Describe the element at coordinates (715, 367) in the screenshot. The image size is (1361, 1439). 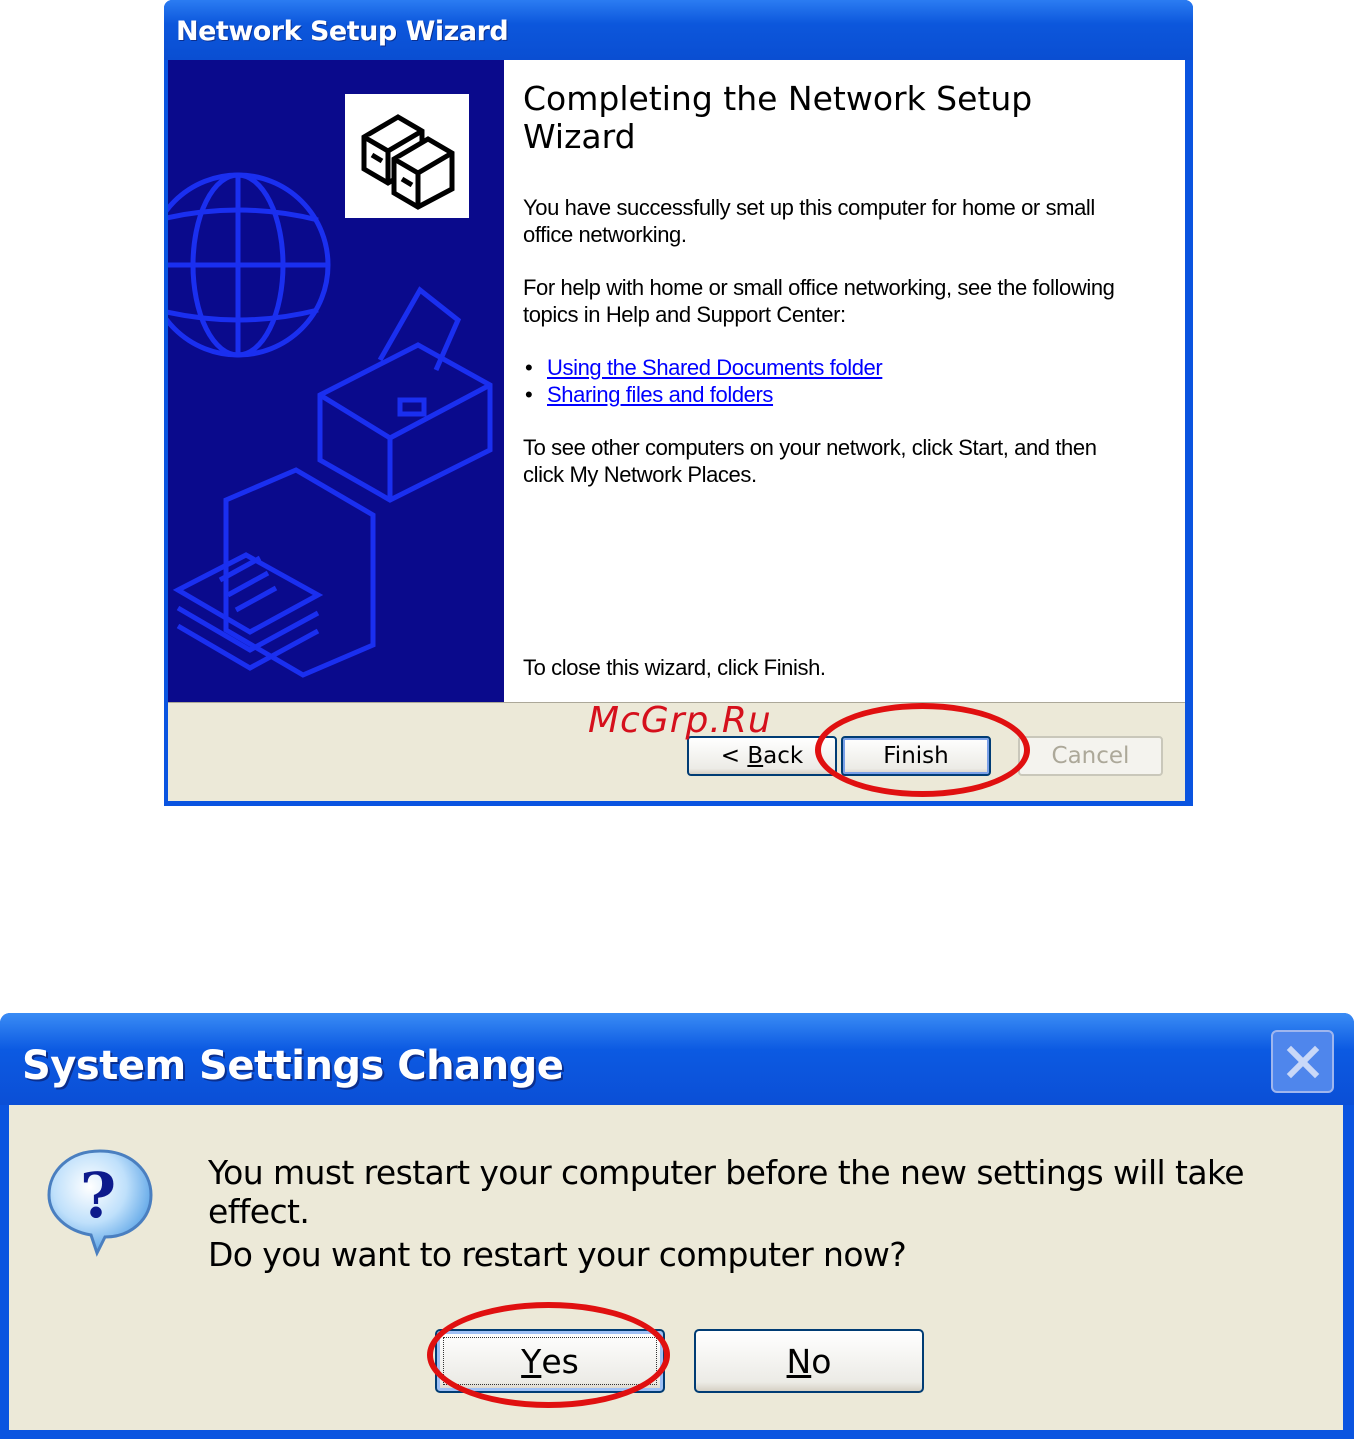
I see `shared-documents-link: Using the Shared Documents folder` at that location.